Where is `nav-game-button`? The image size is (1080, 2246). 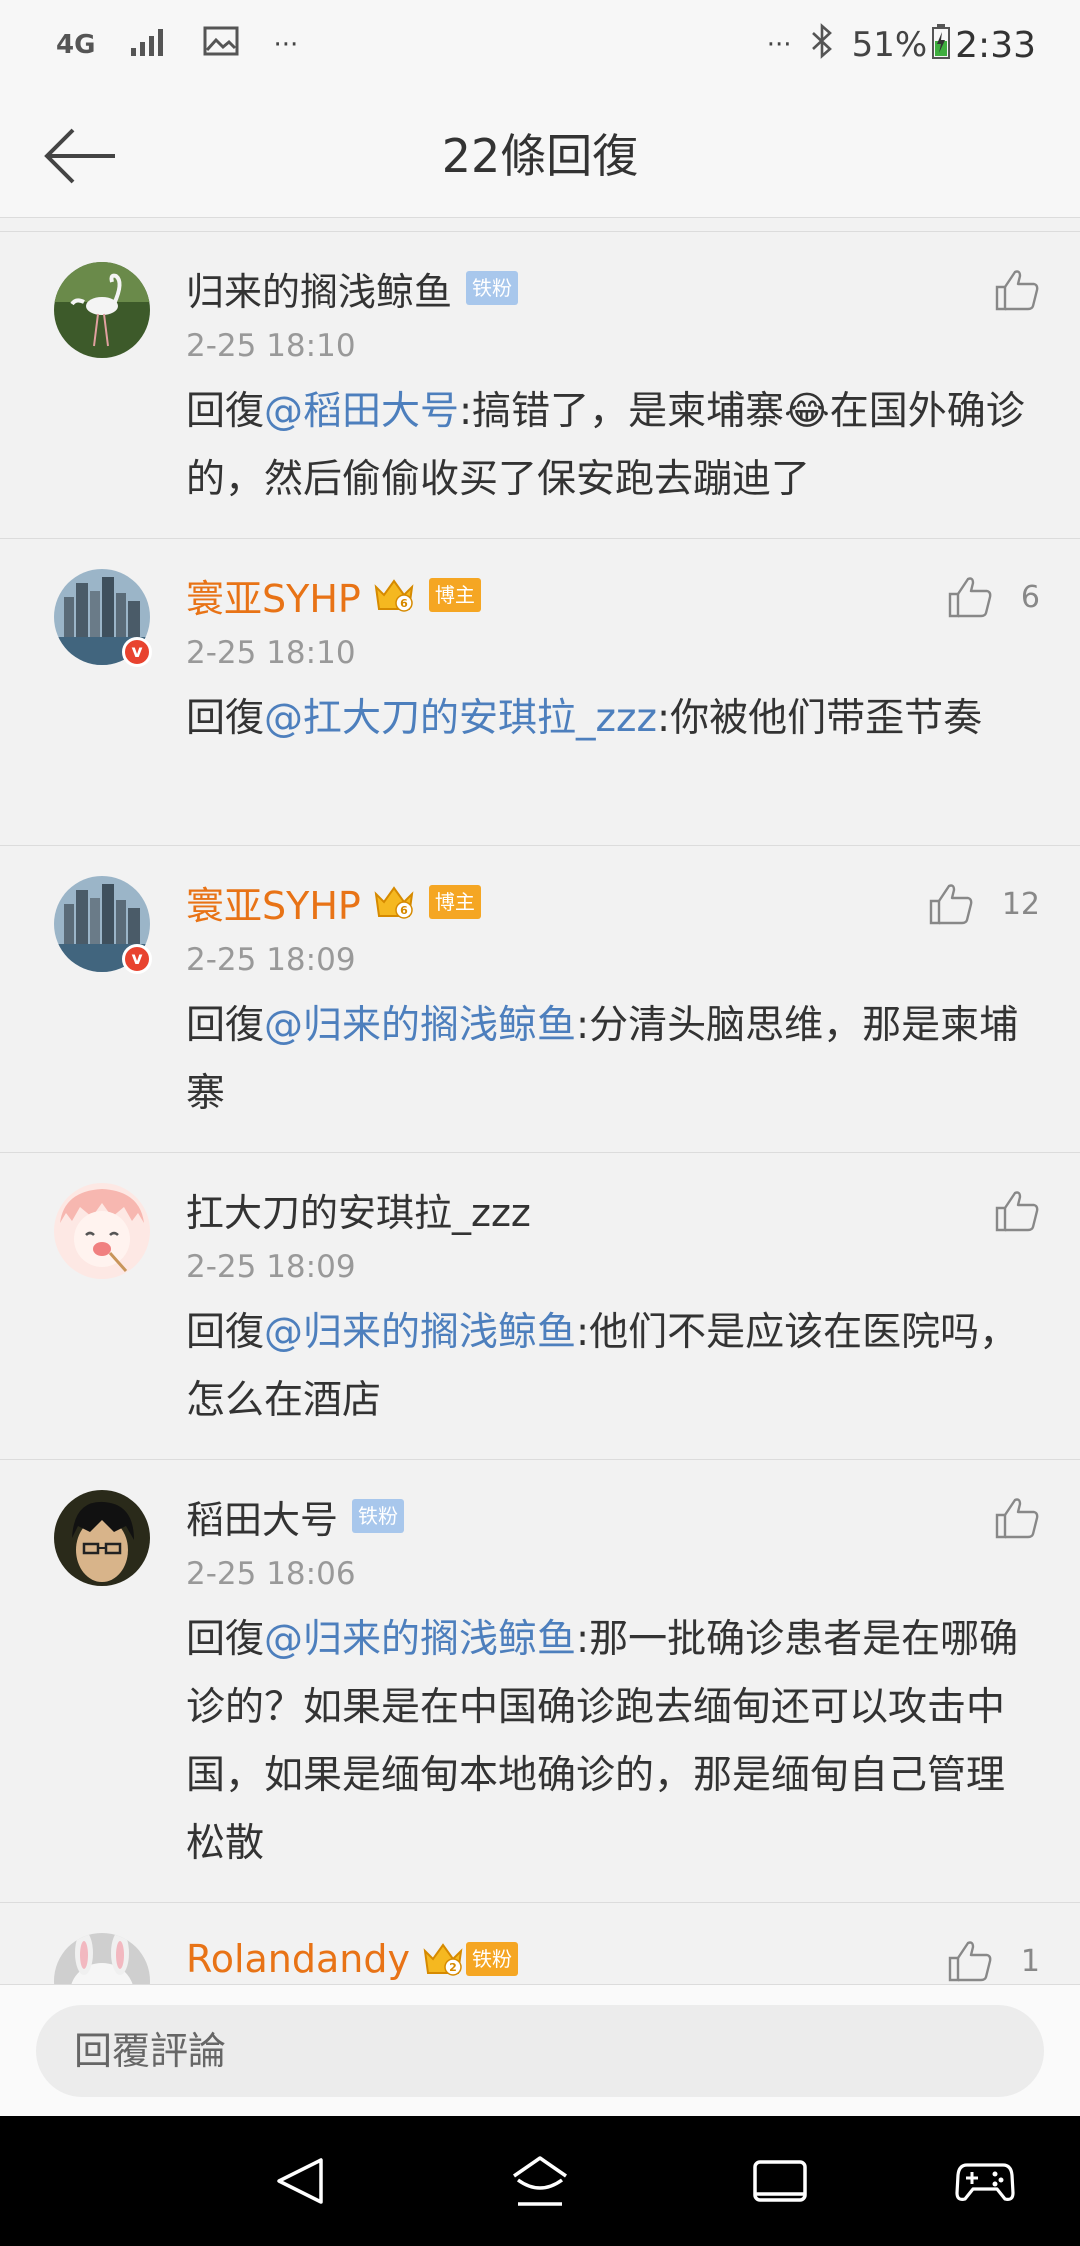
nav-game-button is located at coordinates (985, 2181).